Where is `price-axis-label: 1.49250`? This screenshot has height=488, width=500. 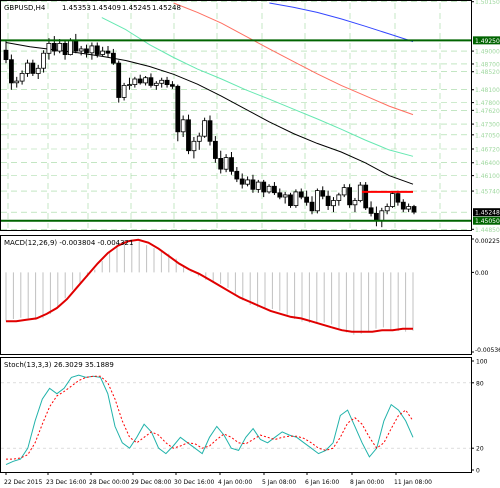
price-axis-label: 1.49250 is located at coordinates (487, 41).